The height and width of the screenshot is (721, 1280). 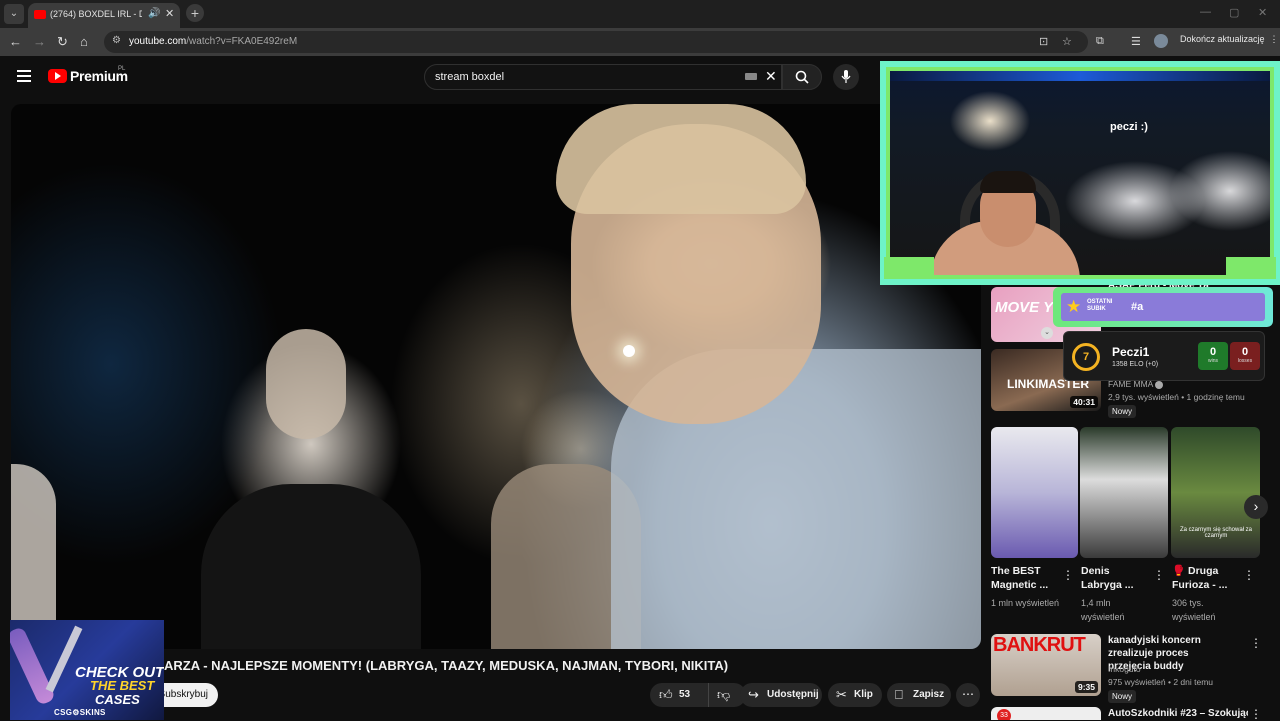 What do you see at coordinates (1086, 687) in the screenshot?
I see `video-duration: 9:35` at bounding box center [1086, 687].